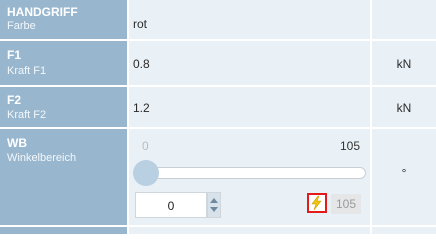 This screenshot has height=240, width=436. I want to click on param-label-cell: HANDGRIFF Farbe, so click(63, 19).